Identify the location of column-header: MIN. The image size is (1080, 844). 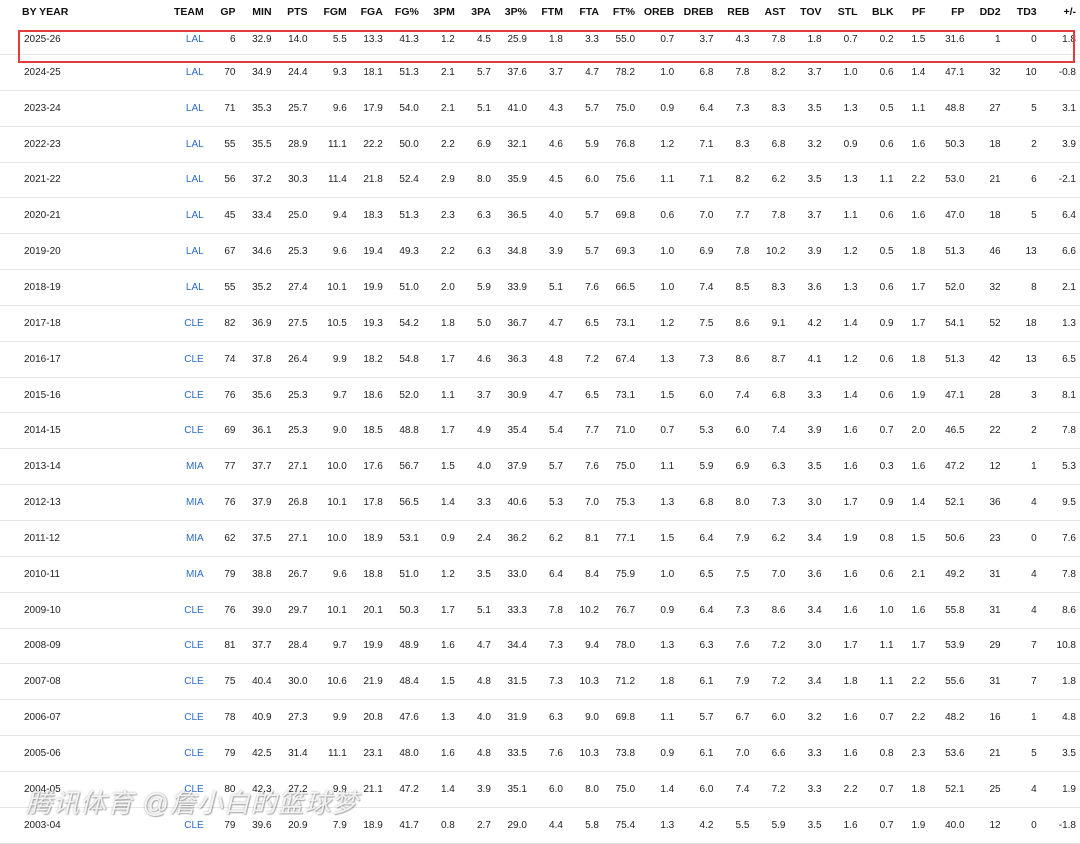
(258, 12).